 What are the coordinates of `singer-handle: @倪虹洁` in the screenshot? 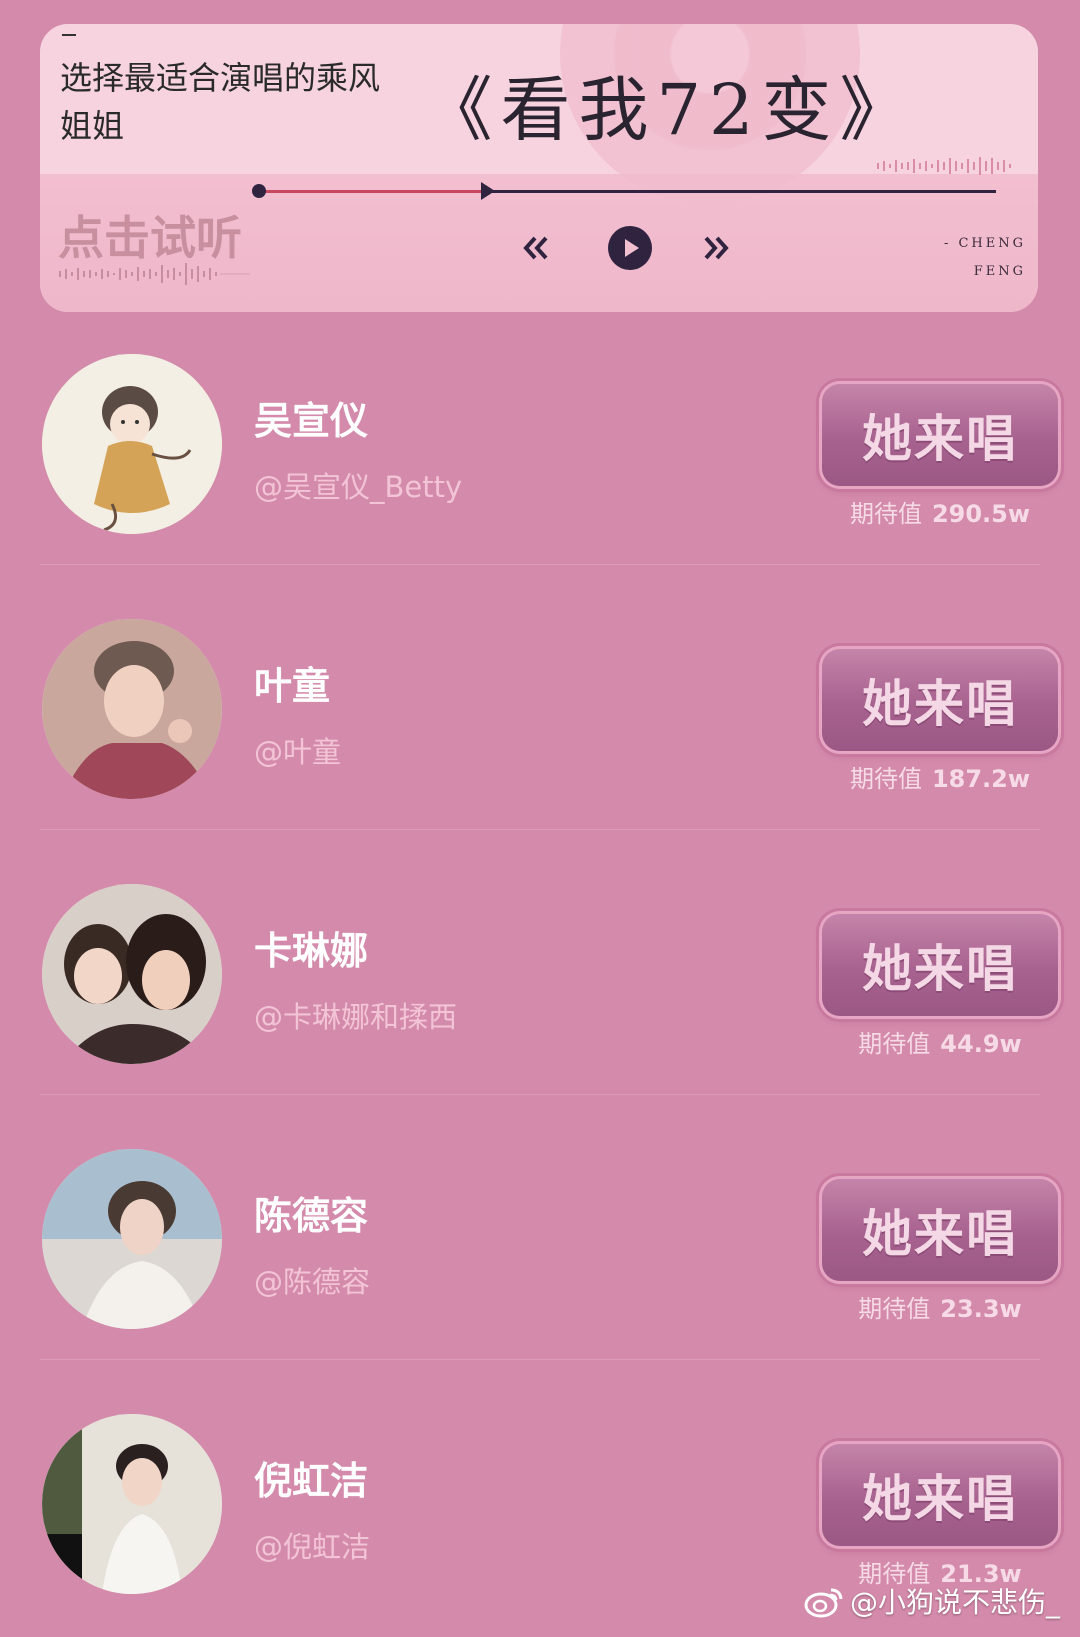 It's located at (312, 1545).